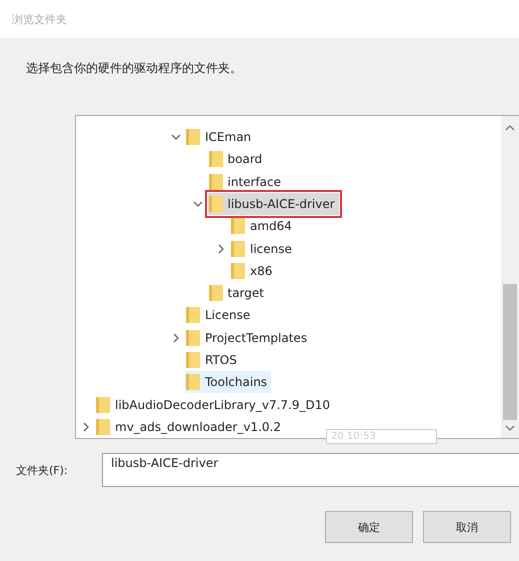 The width and height of the screenshot is (519, 561). I want to click on folder-tree-item: interface, so click(247, 181).